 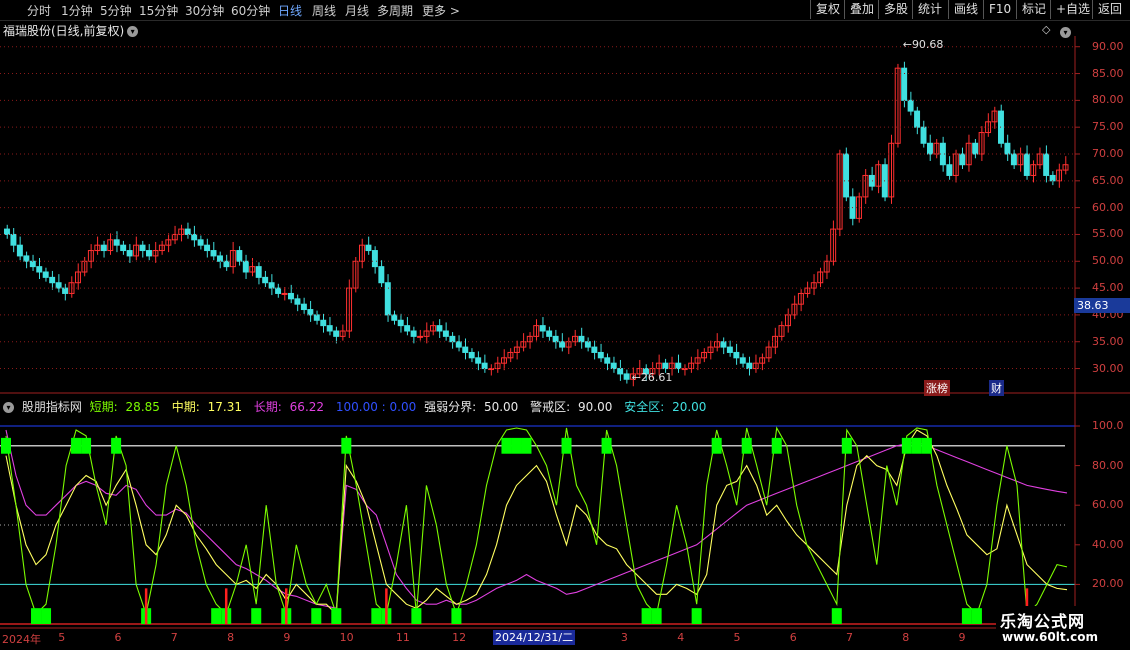 What do you see at coordinates (1046, 29) in the screenshot?
I see `diamond-icon: ◇` at bounding box center [1046, 29].